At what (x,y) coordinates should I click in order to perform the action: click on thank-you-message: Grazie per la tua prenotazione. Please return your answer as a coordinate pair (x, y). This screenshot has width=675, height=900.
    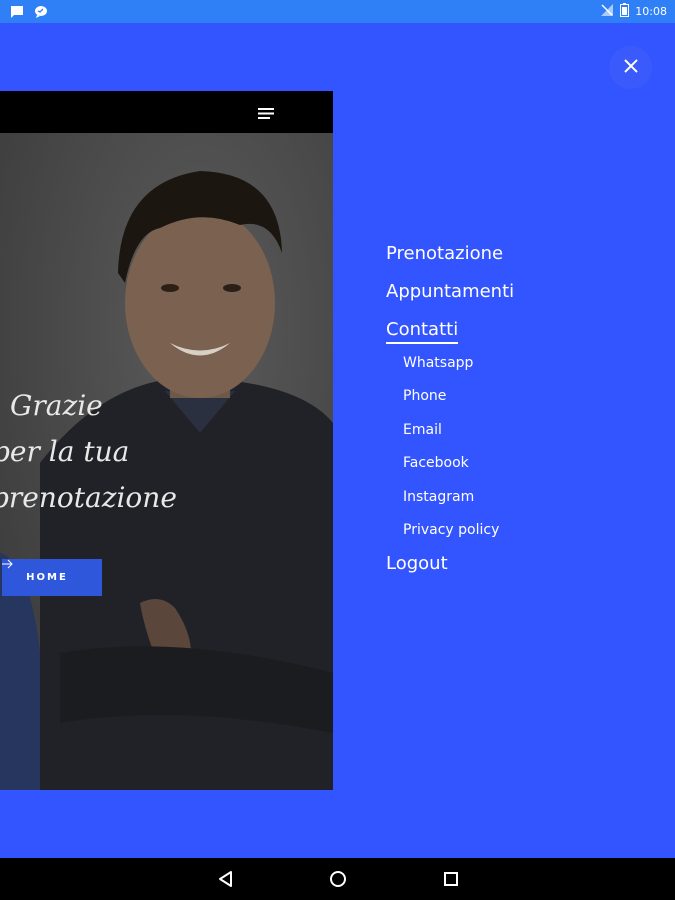
    Looking at the image, I should click on (88, 452).